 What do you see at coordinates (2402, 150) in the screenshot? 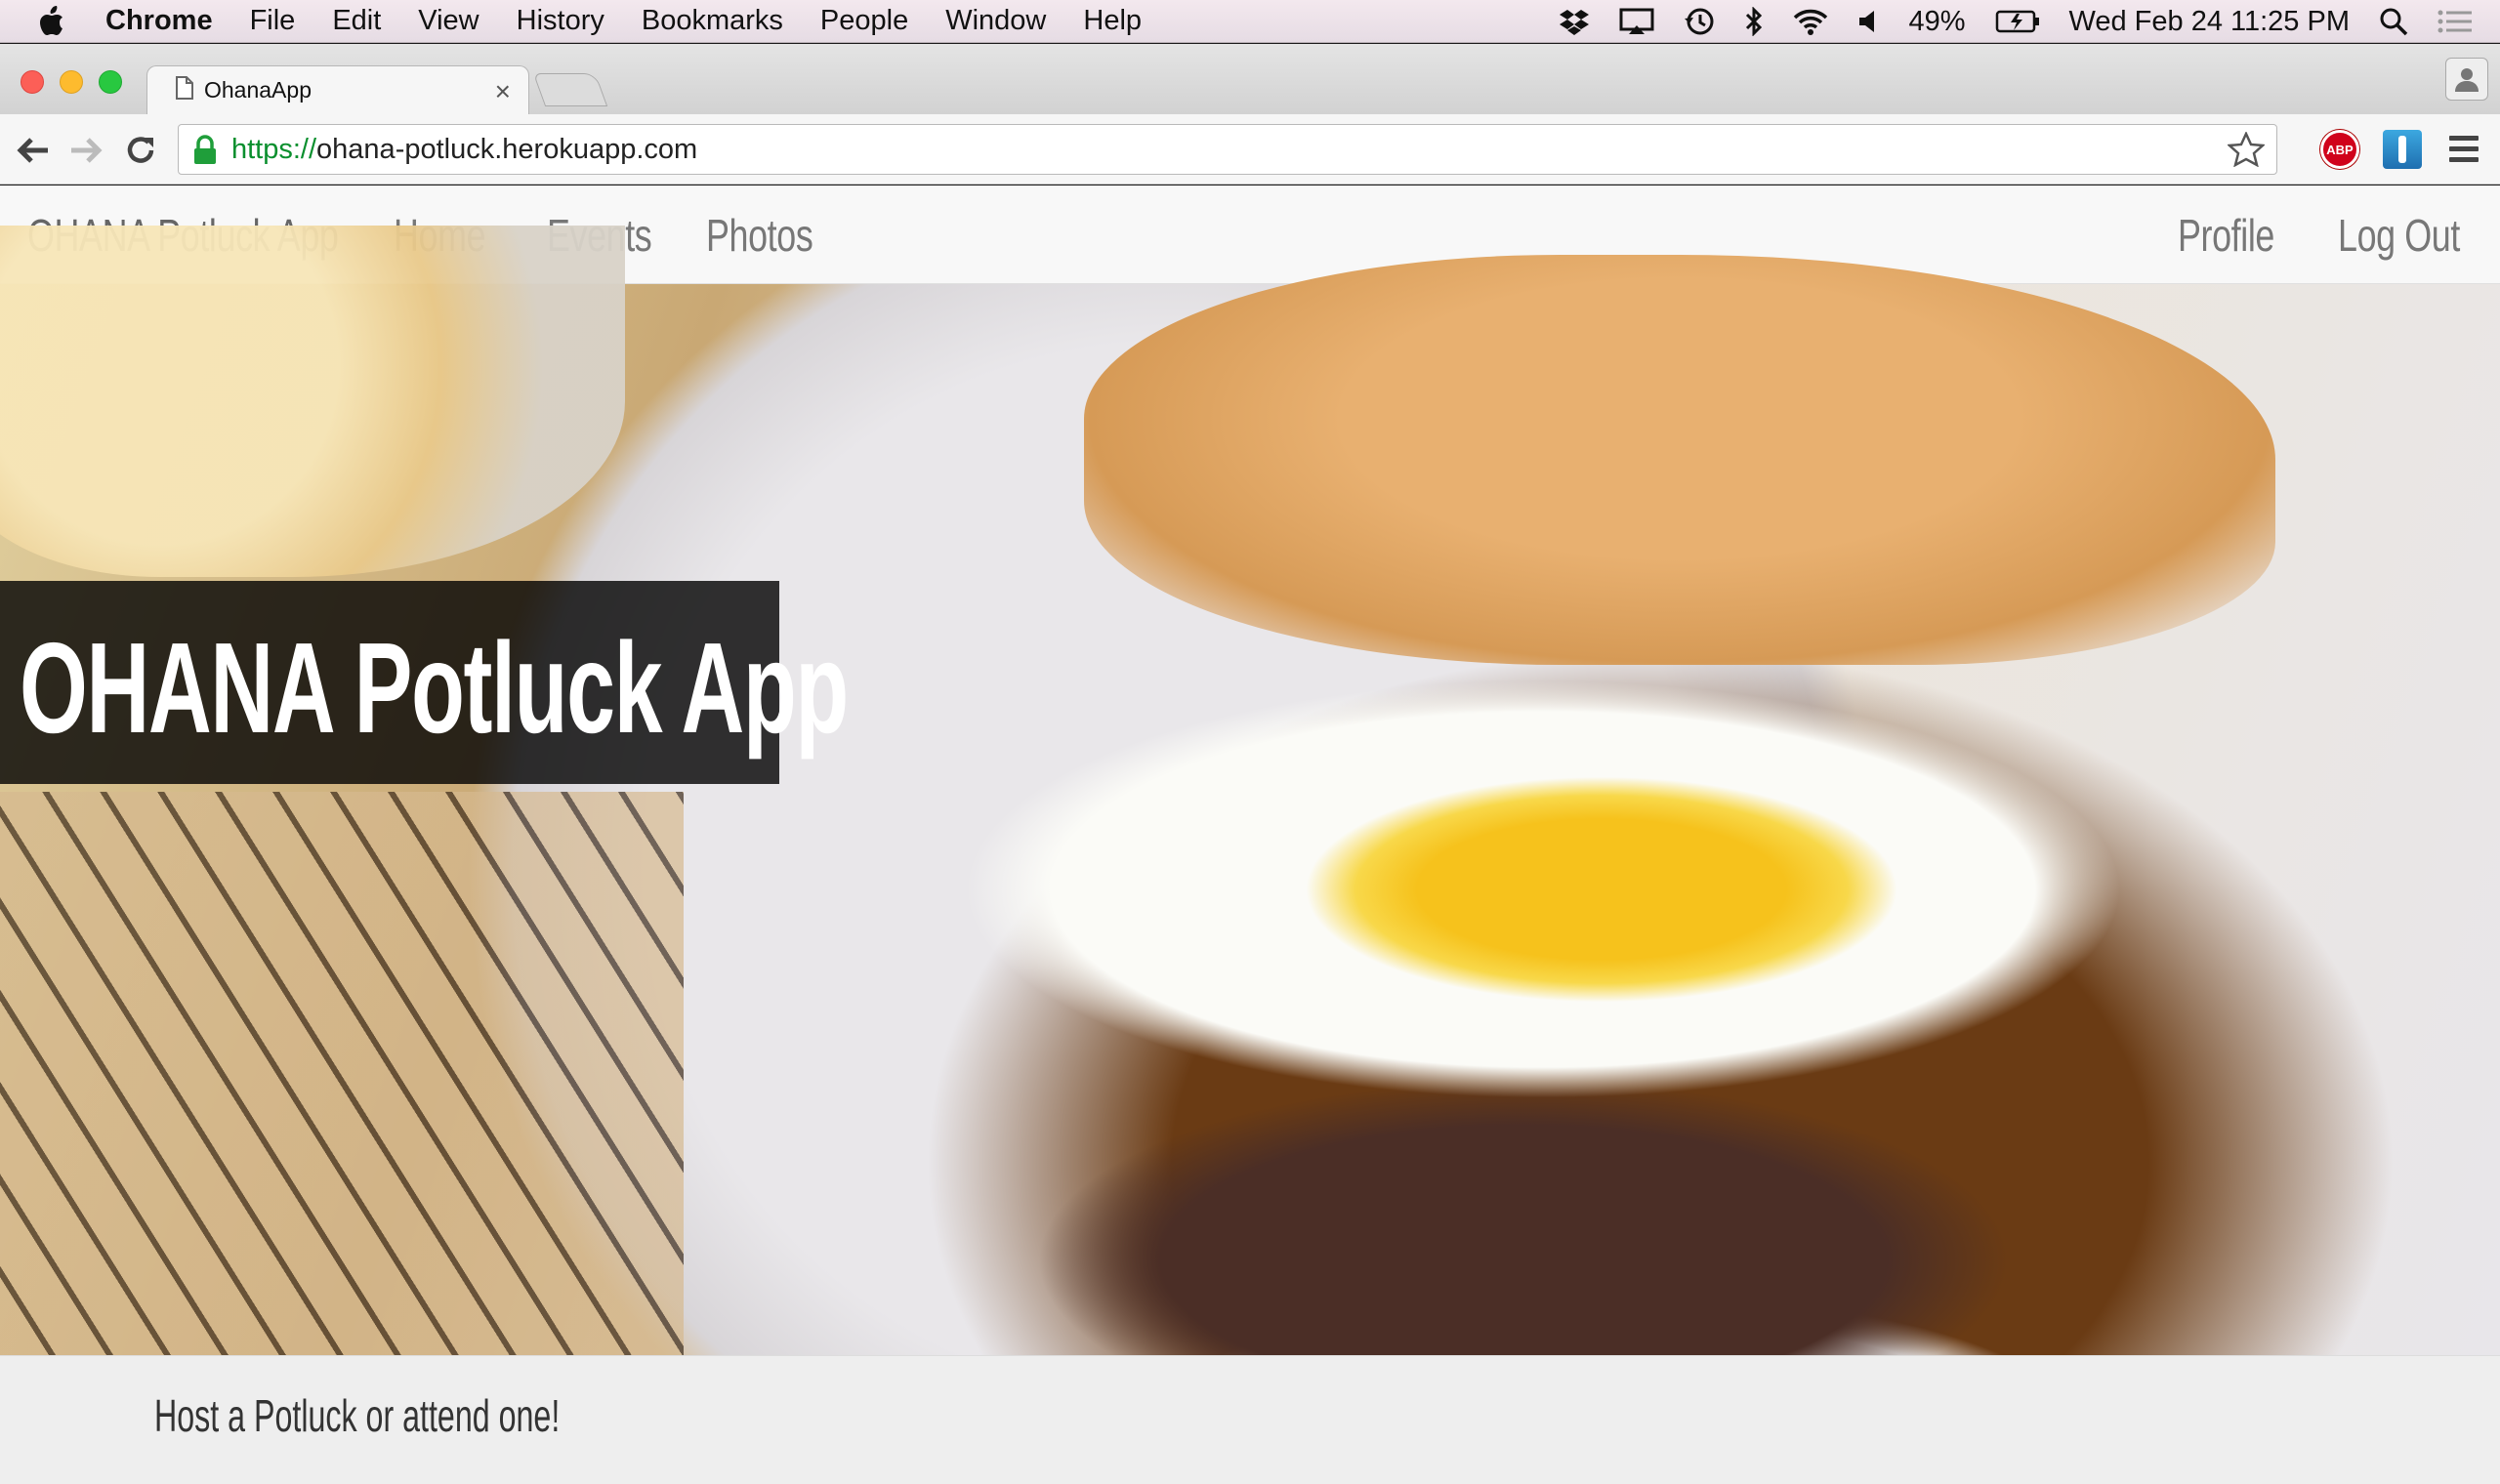
I see `extension-icon` at bounding box center [2402, 150].